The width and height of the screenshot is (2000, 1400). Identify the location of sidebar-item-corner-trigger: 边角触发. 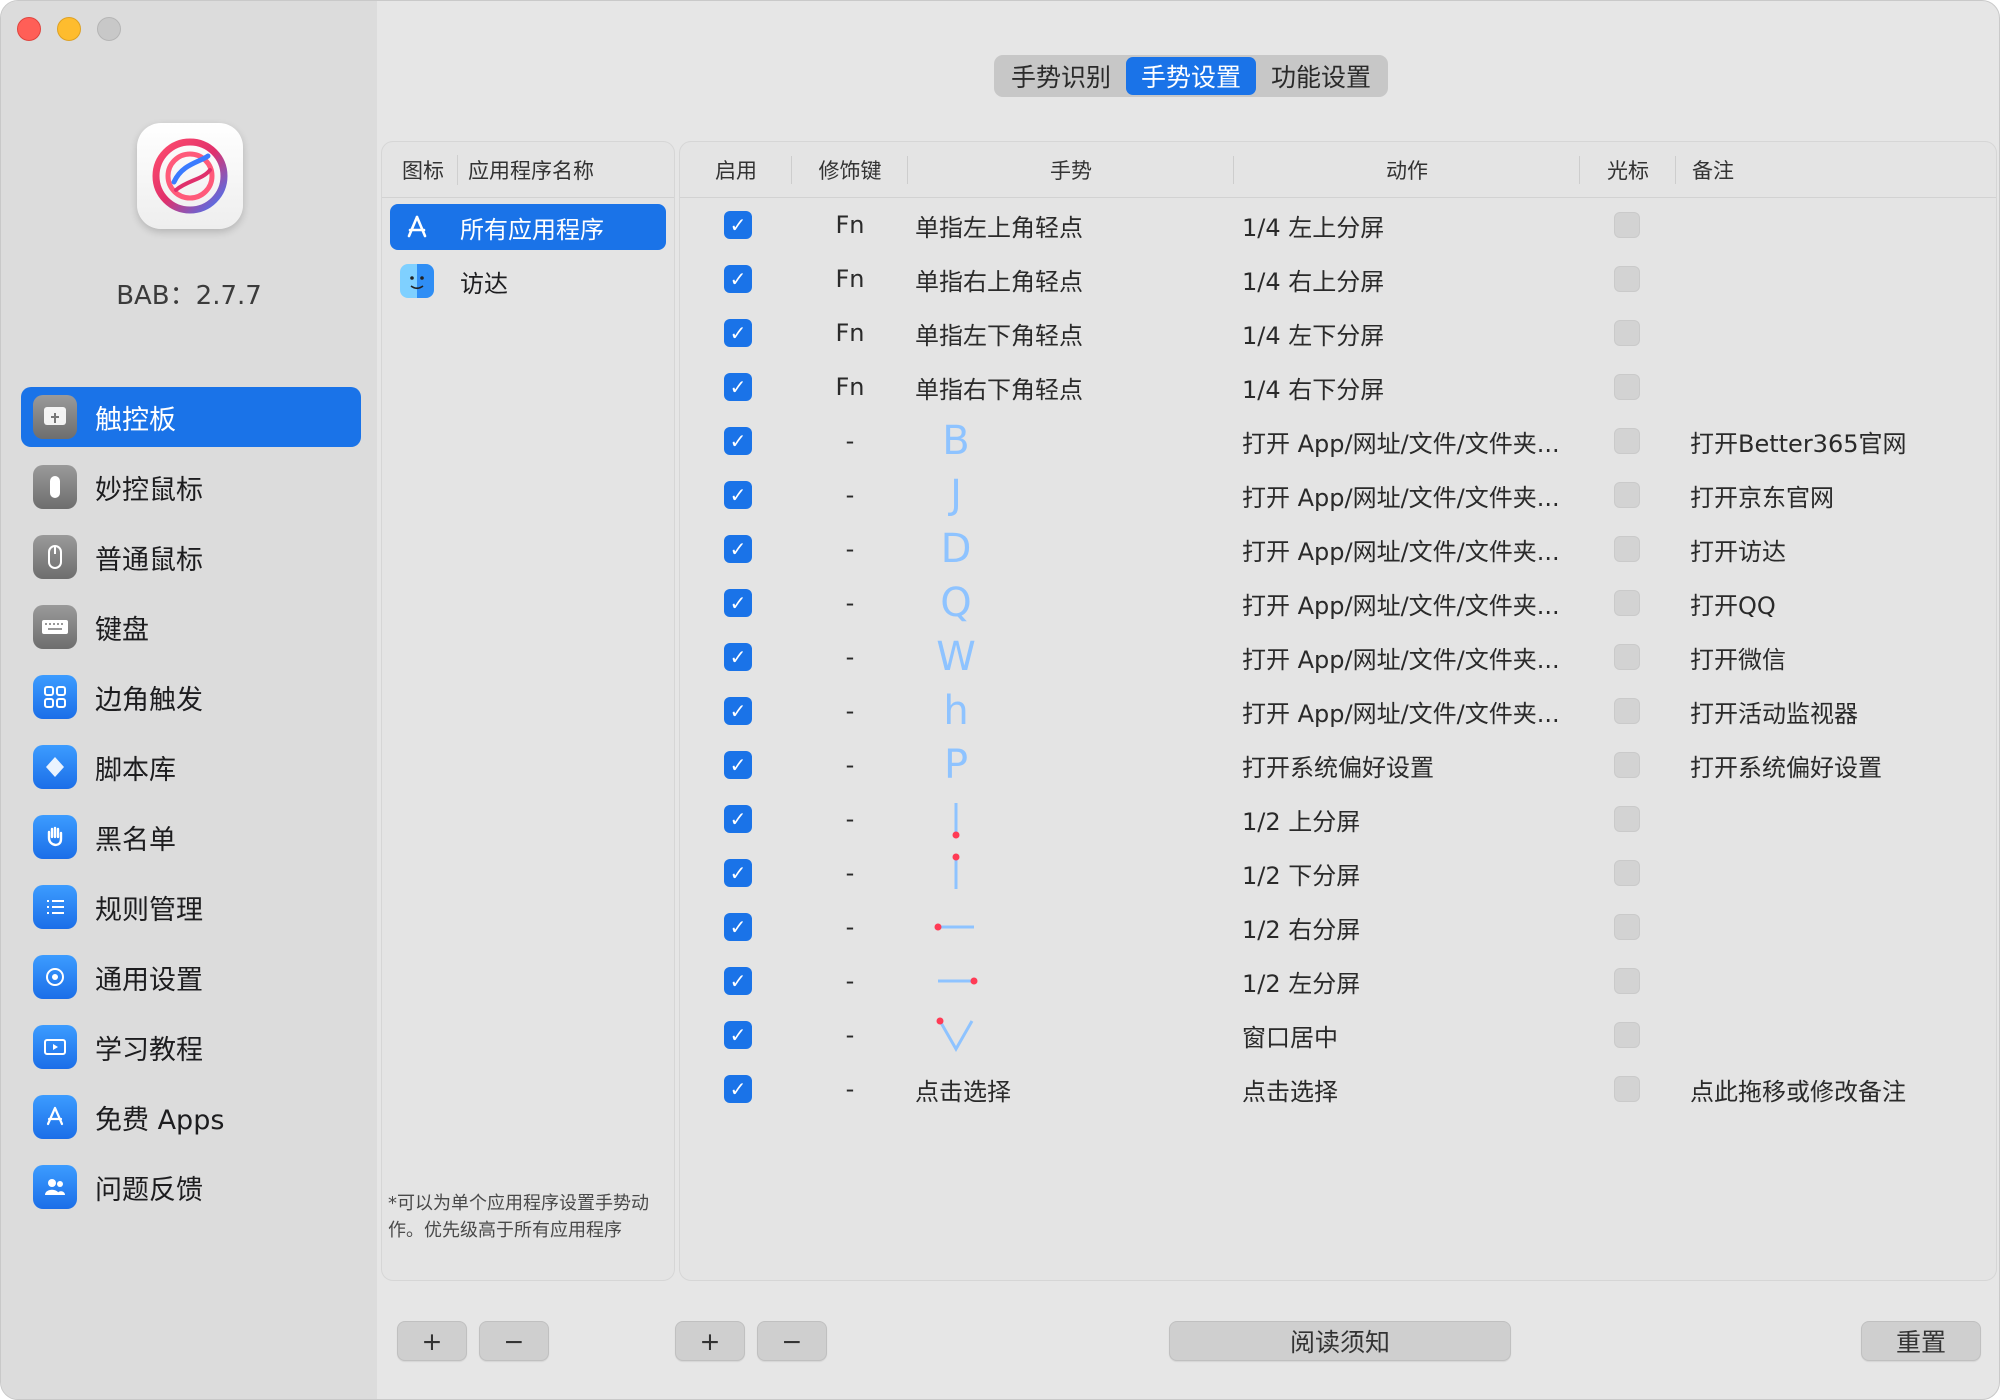
(191, 697).